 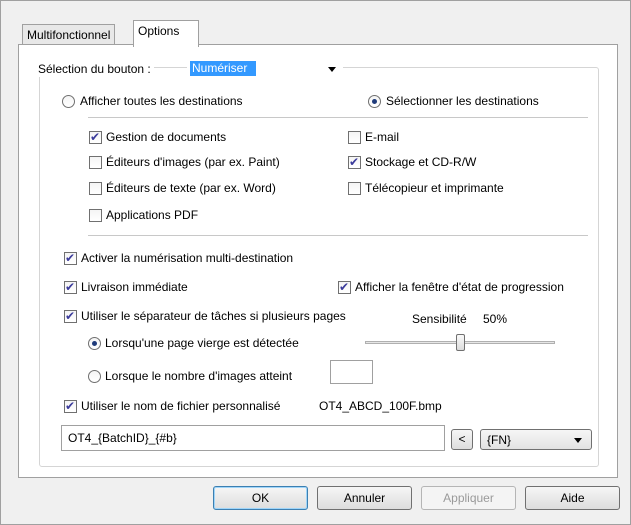 What do you see at coordinates (364, 498) in the screenshot?
I see `cancel-button: Annuler` at bounding box center [364, 498].